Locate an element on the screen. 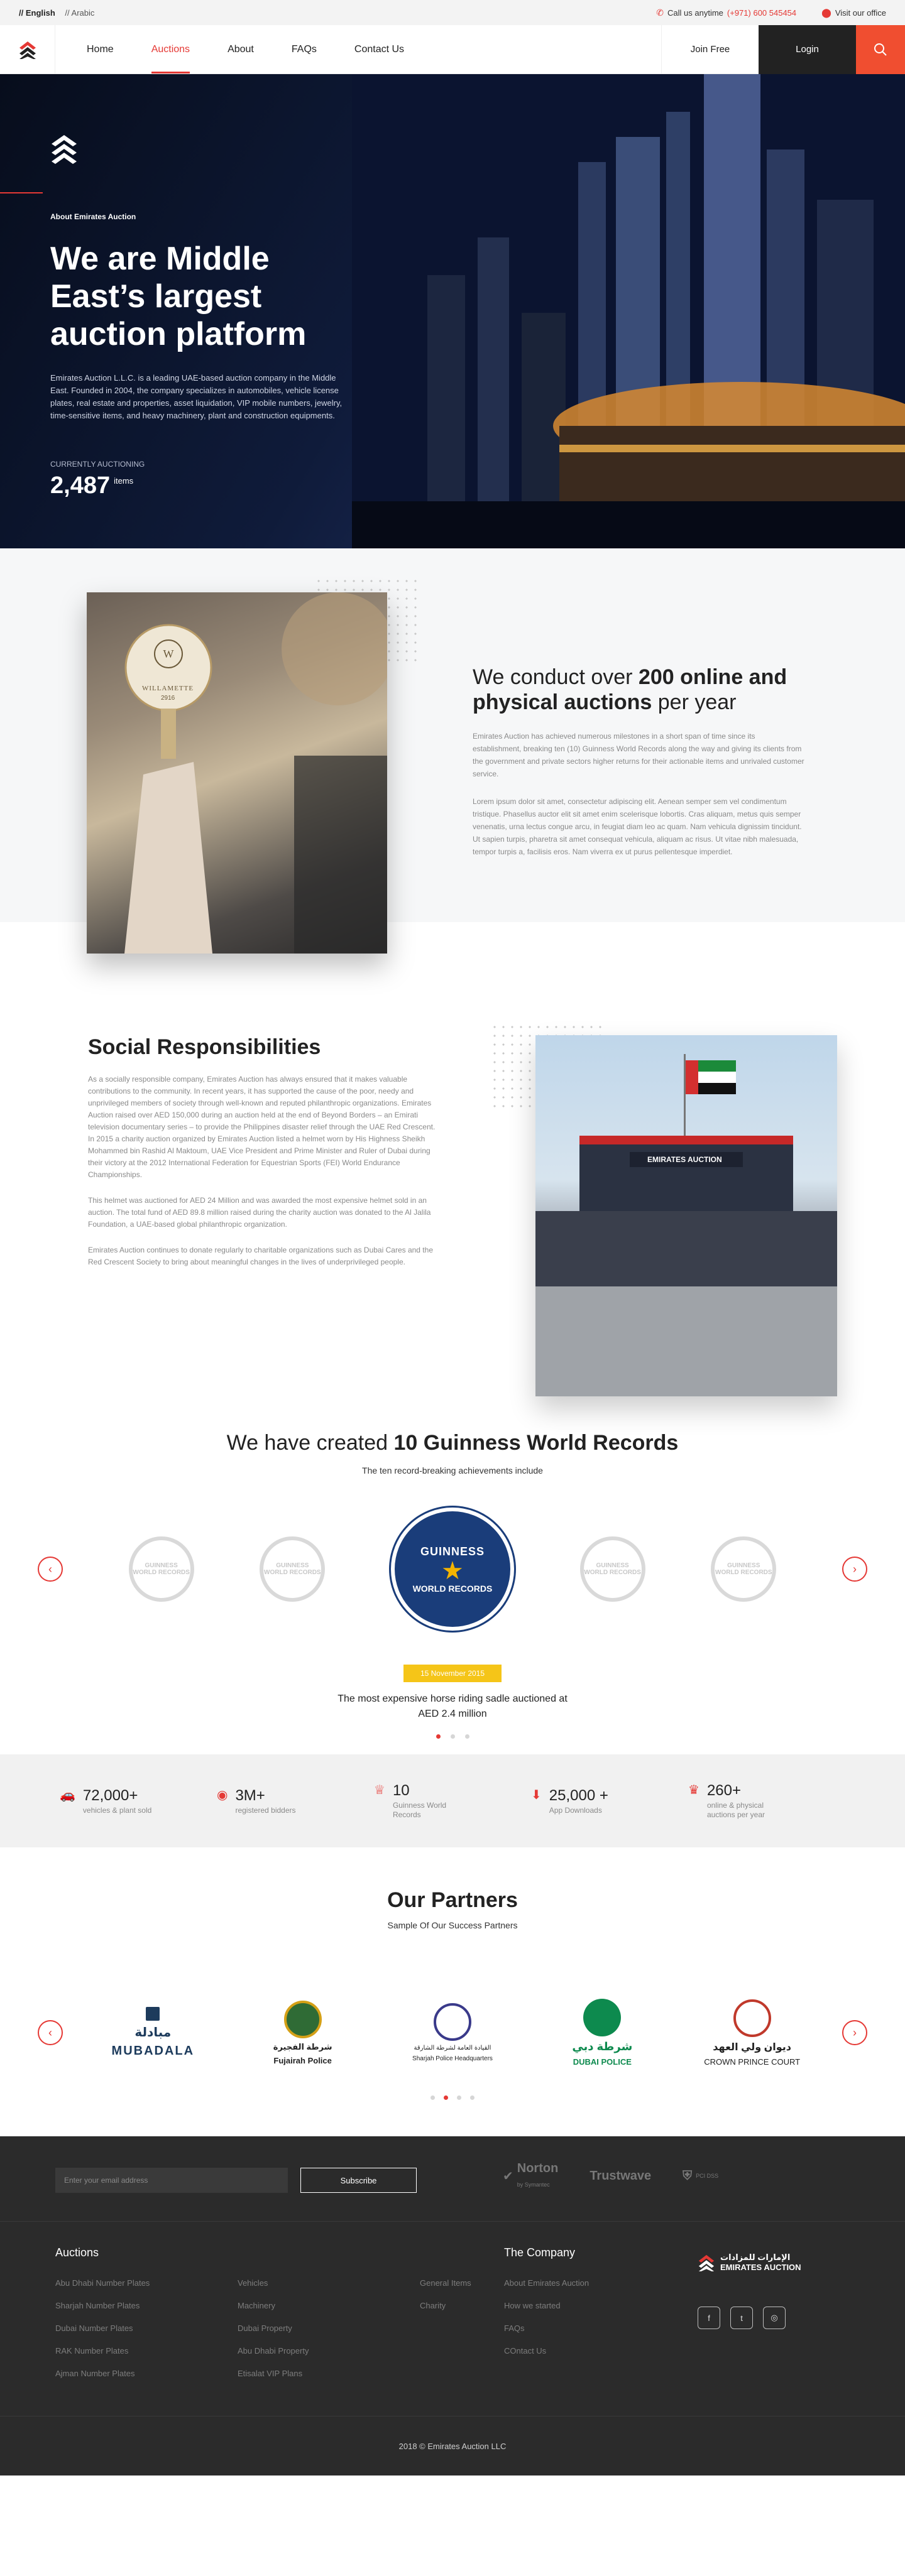 This screenshot has width=905, height=2576. carousel-next-button: › is located at coordinates (854, 1569).